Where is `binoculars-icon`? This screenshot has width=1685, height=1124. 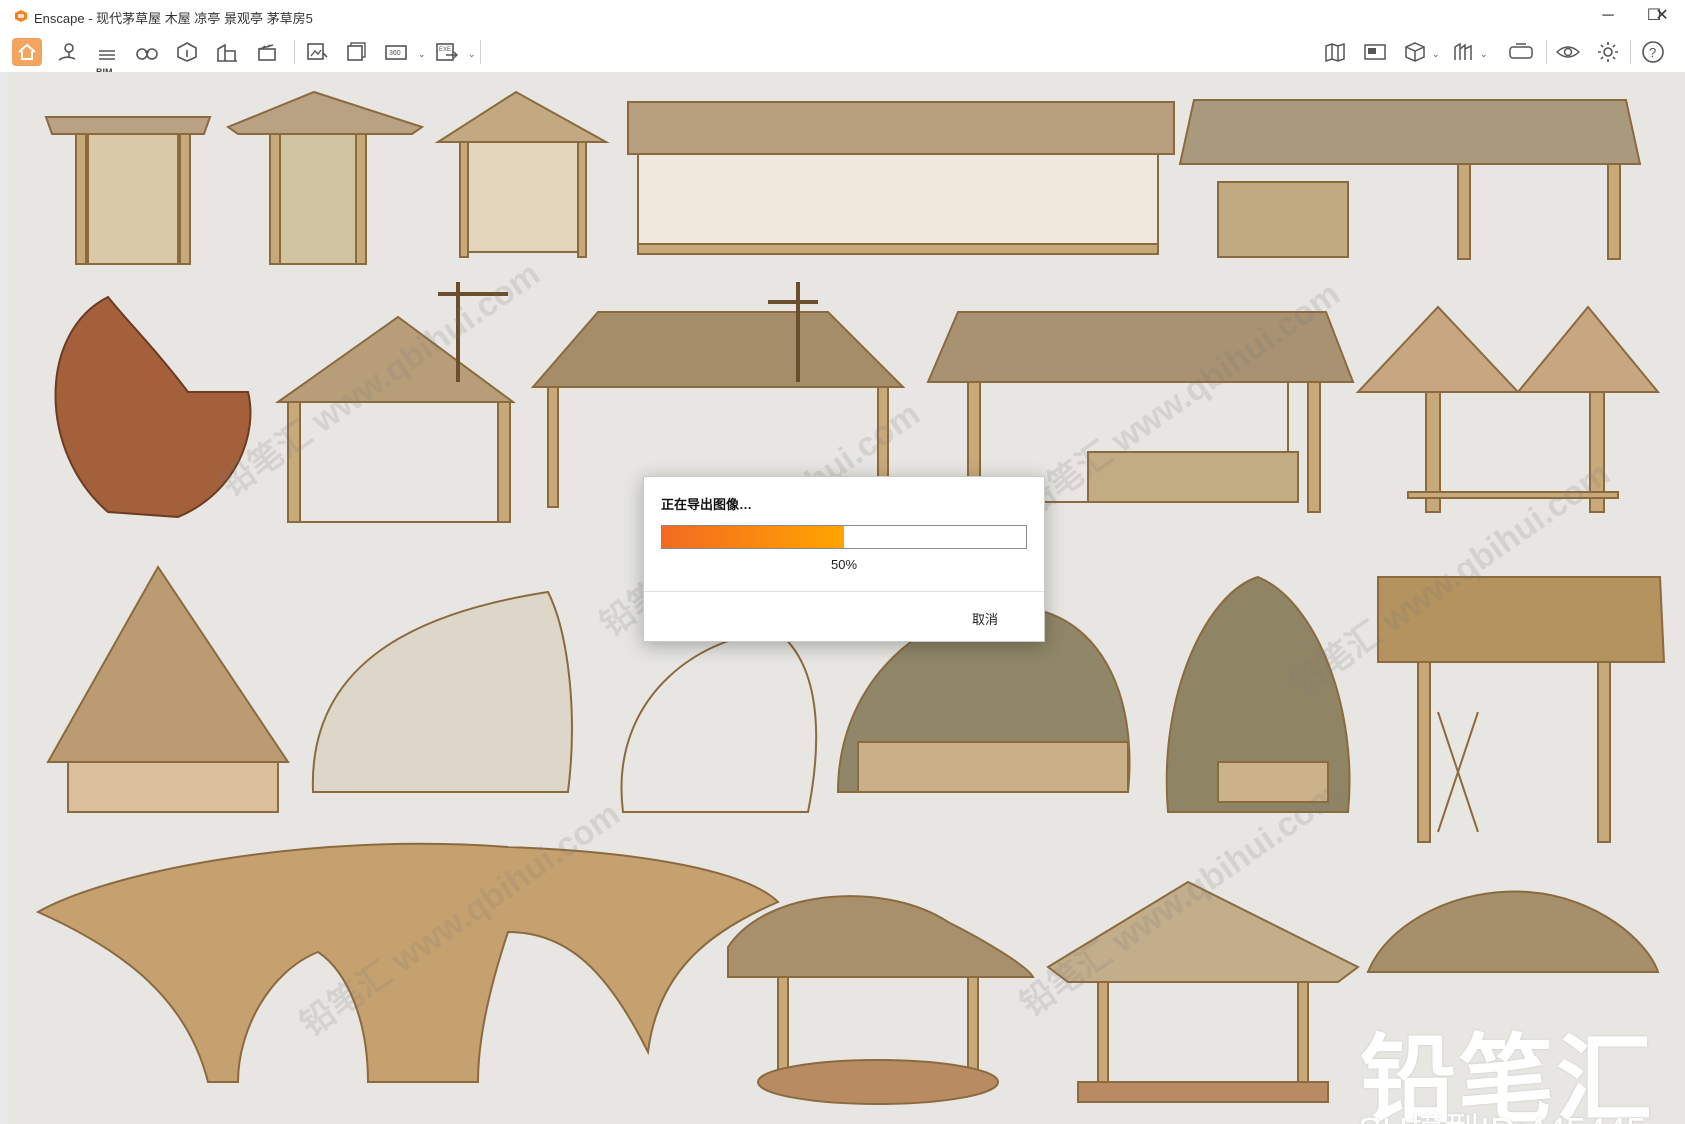 binoculars-icon is located at coordinates (147, 54).